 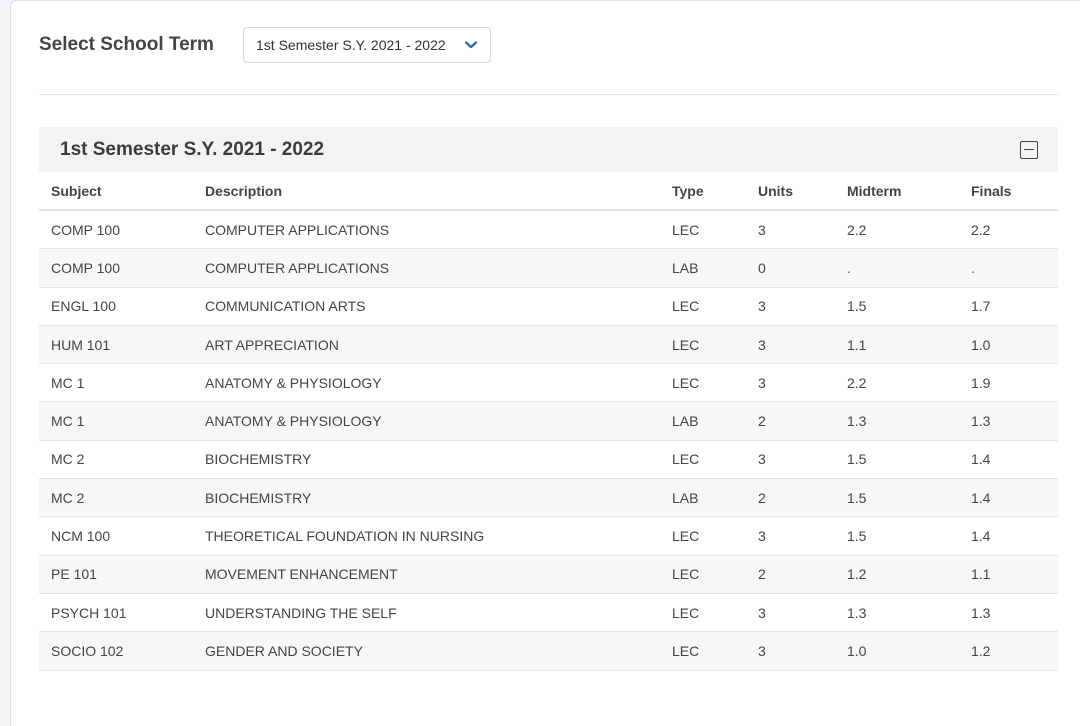 I want to click on description-cell: THEORETICAL FOUNDATION IN NURSING, so click(x=438, y=536).